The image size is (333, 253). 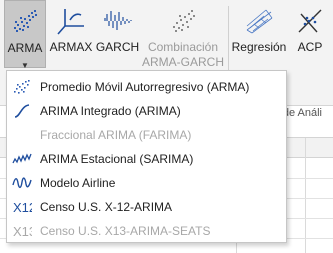 What do you see at coordinates (117, 47) in the screenshot?
I see `garch-button-label: GARCH` at bounding box center [117, 47].